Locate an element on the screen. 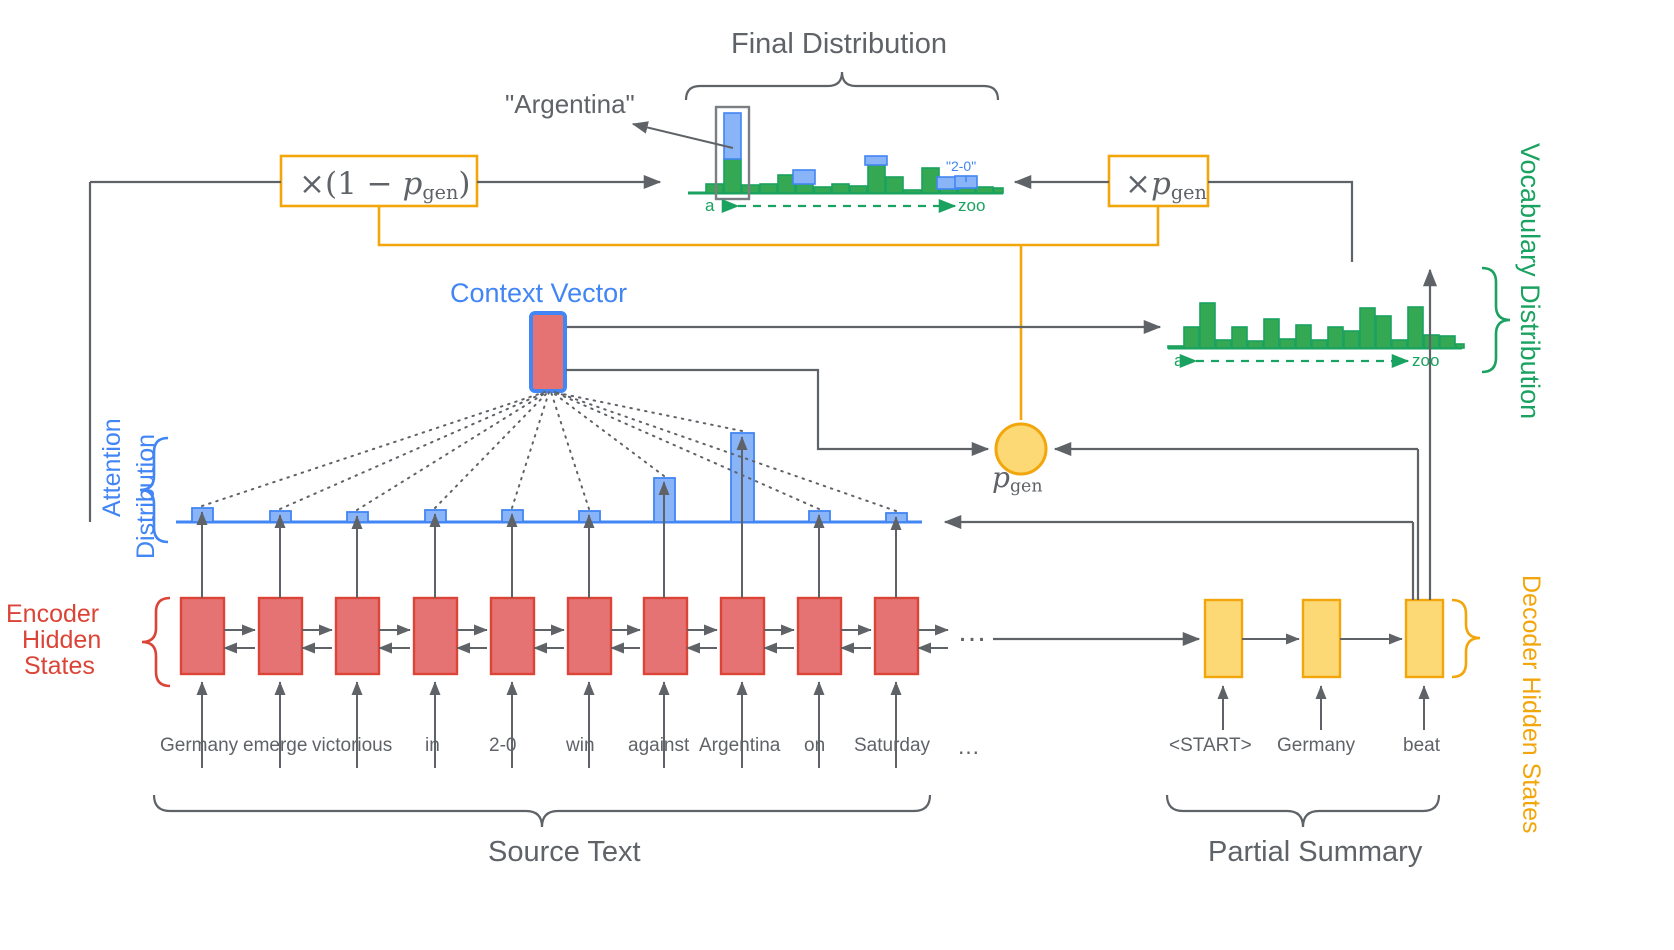  summary-token-germany: Germany is located at coordinates (1316, 745).